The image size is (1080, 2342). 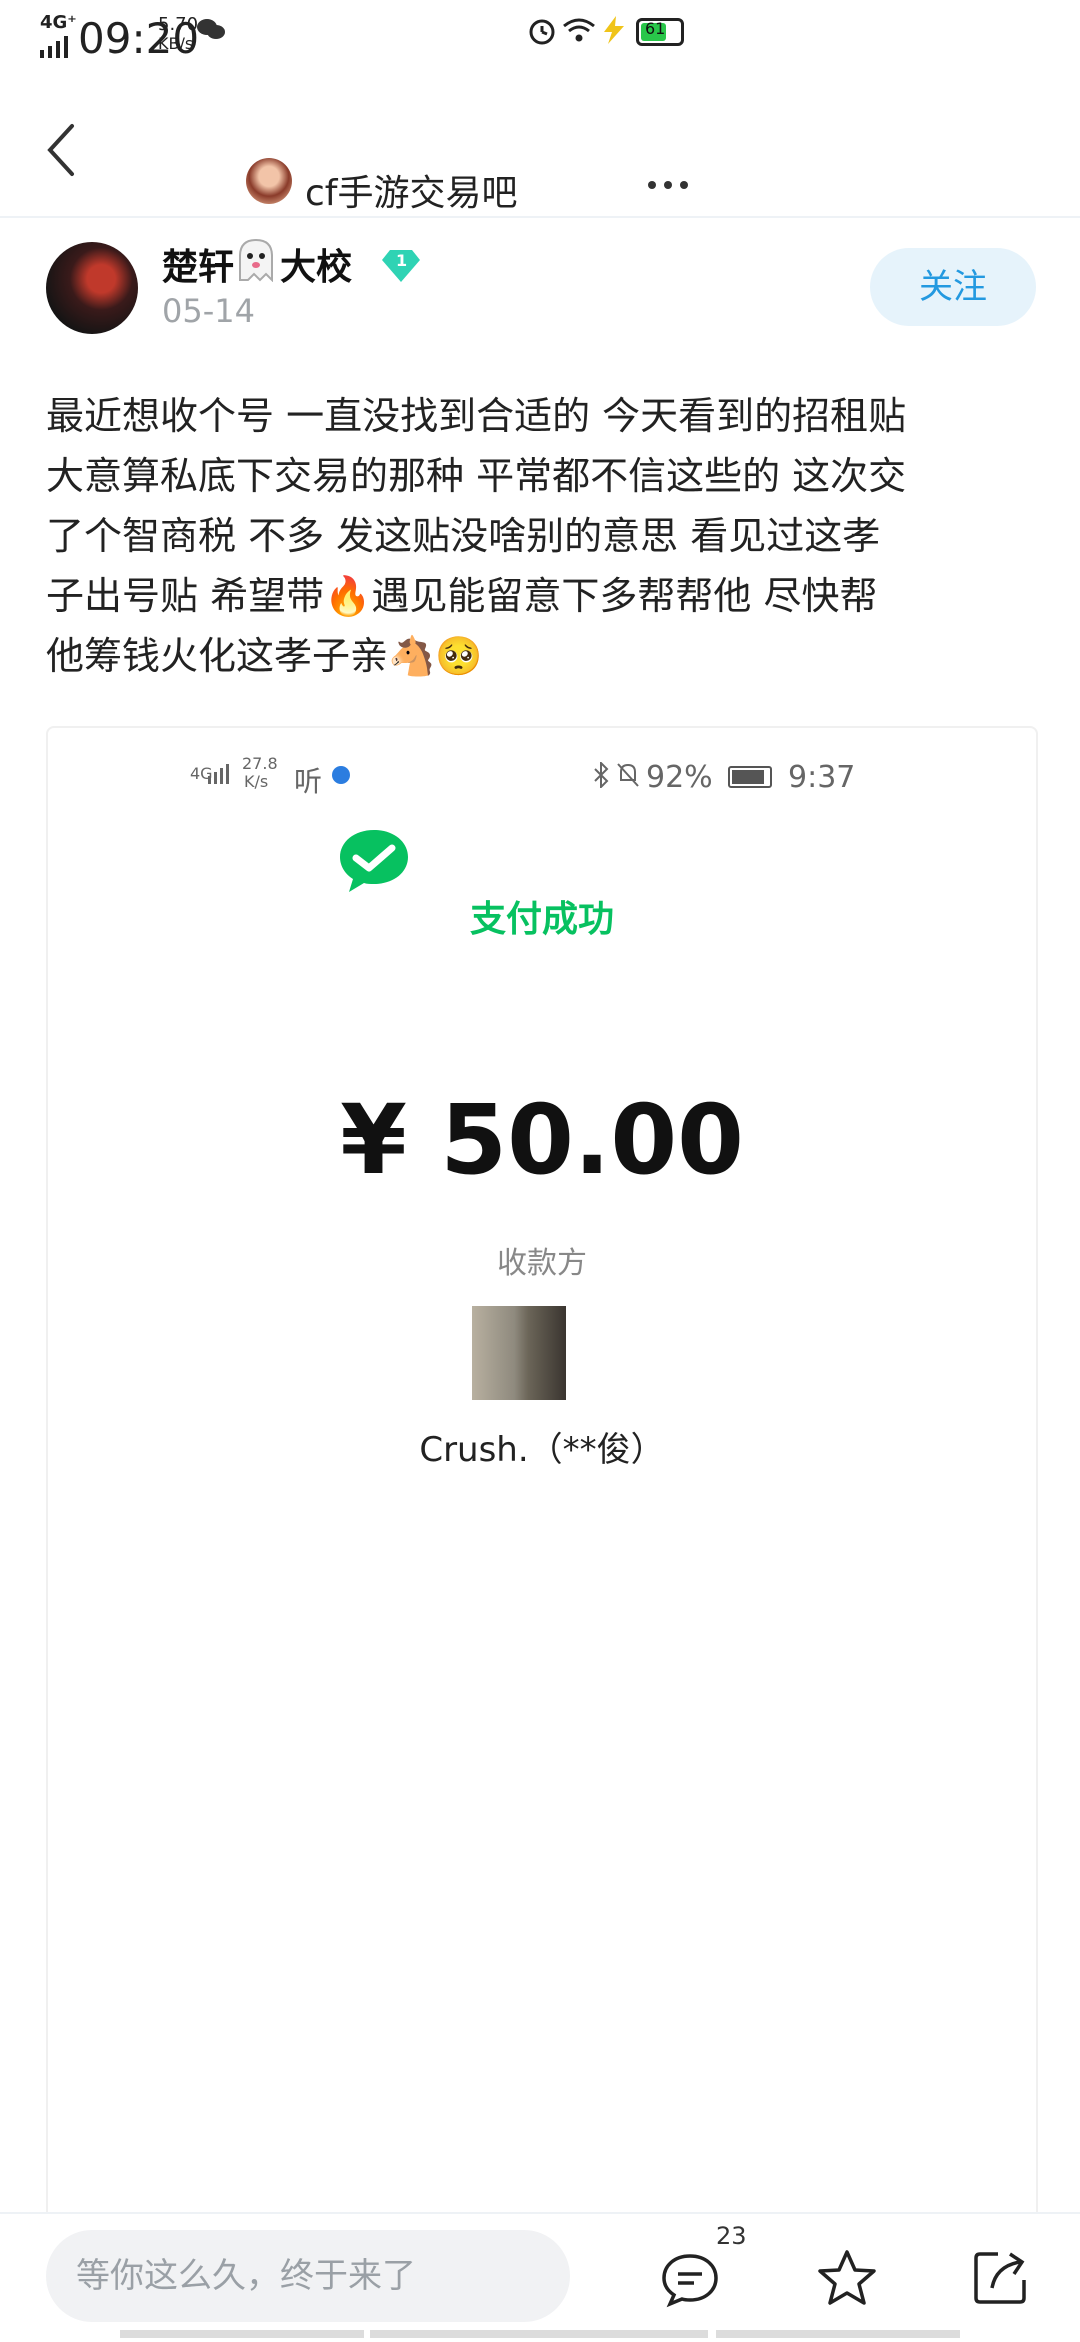 What do you see at coordinates (668, 185) in the screenshot?
I see `more-options-icon` at bounding box center [668, 185].